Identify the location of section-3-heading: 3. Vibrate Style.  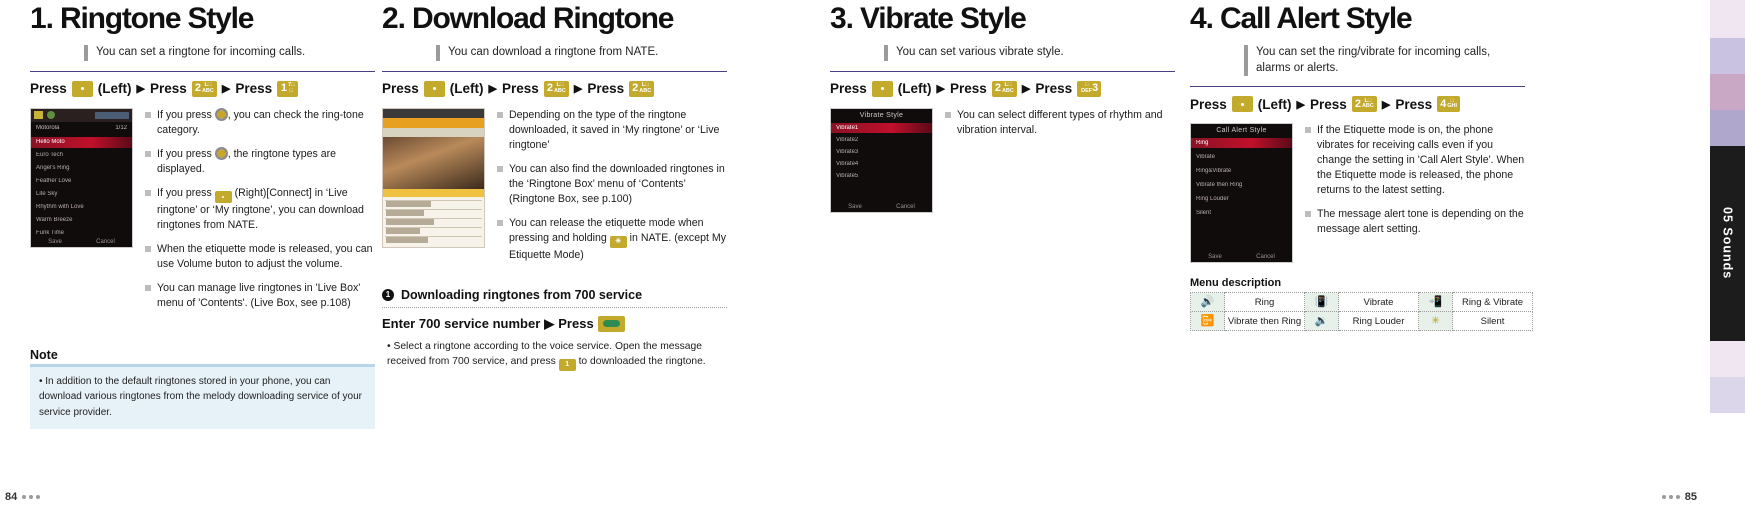
(1002, 18).